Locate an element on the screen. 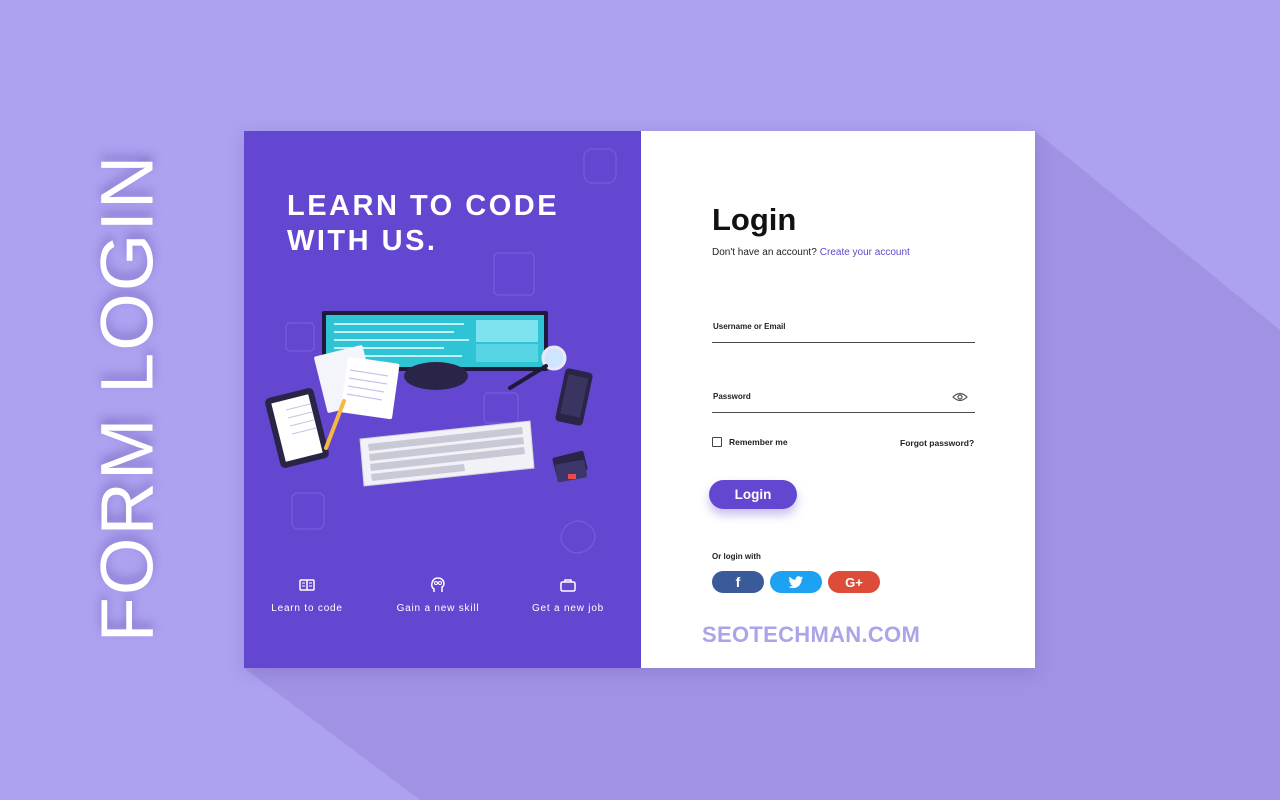 Image resolution: width=1280 pixels, height=800 pixels. watermark: SEOTECHMAN.COM is located at coordinates (811, 634).